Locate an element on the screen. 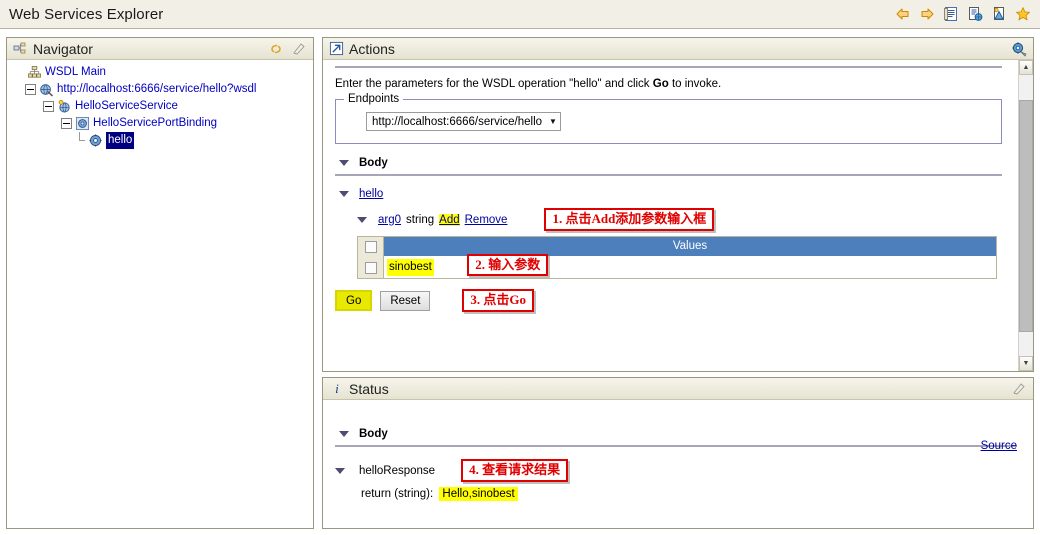  tree-node-label: hello is located at coordinates (120, 140).